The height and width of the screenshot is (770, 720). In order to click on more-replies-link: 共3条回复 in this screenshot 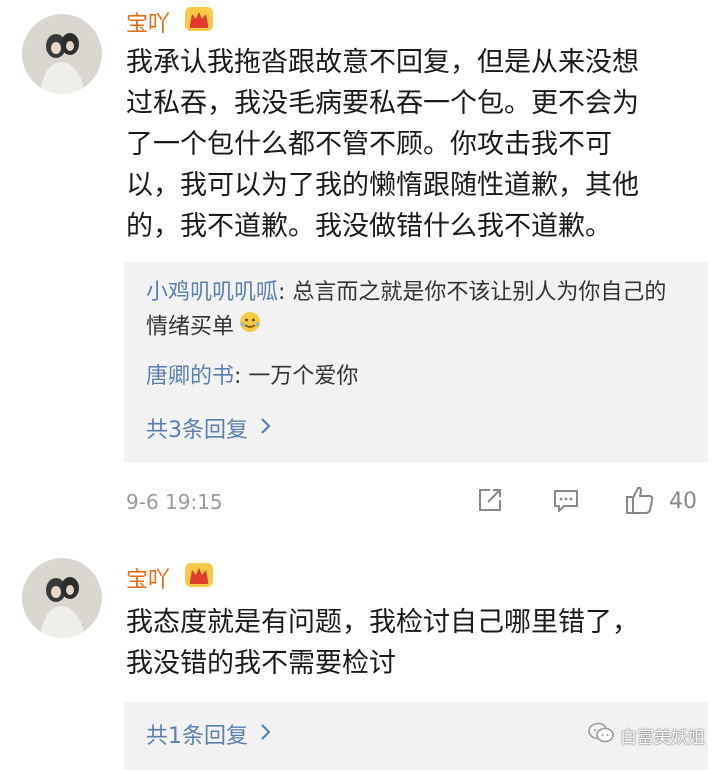, I will do `click(209, 428)`.